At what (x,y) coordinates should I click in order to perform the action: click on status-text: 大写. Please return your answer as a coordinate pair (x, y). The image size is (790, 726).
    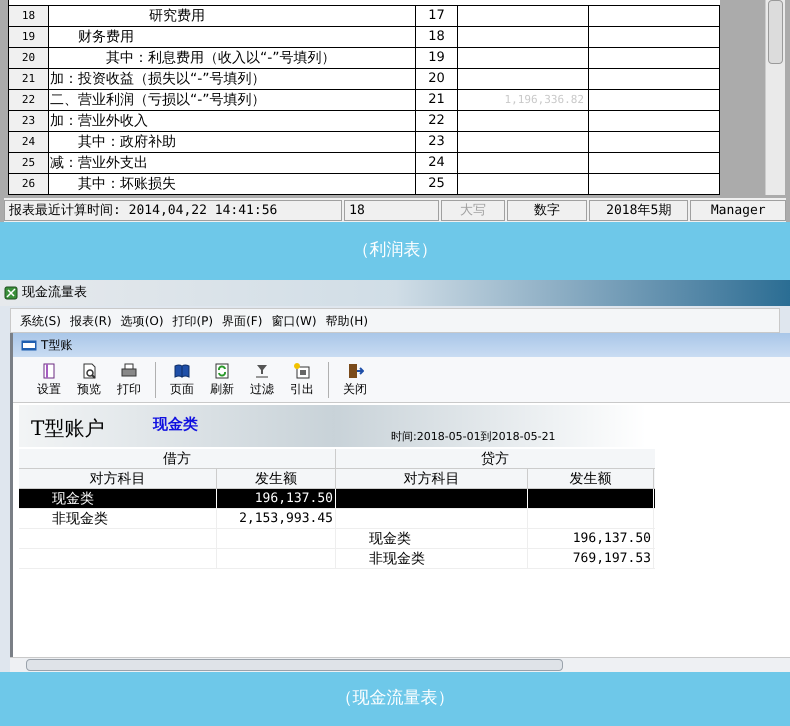
    Looking at the image, I should click on (473, 210).